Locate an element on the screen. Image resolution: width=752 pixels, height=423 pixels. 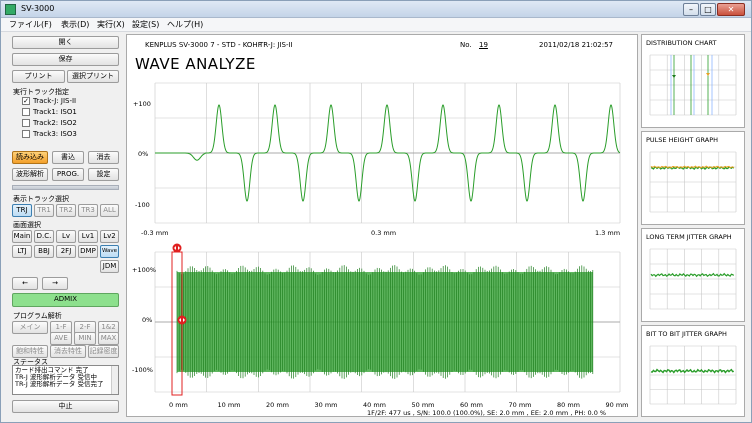
screen-ltj-button: LTJ is located at coordinates (22, 251).